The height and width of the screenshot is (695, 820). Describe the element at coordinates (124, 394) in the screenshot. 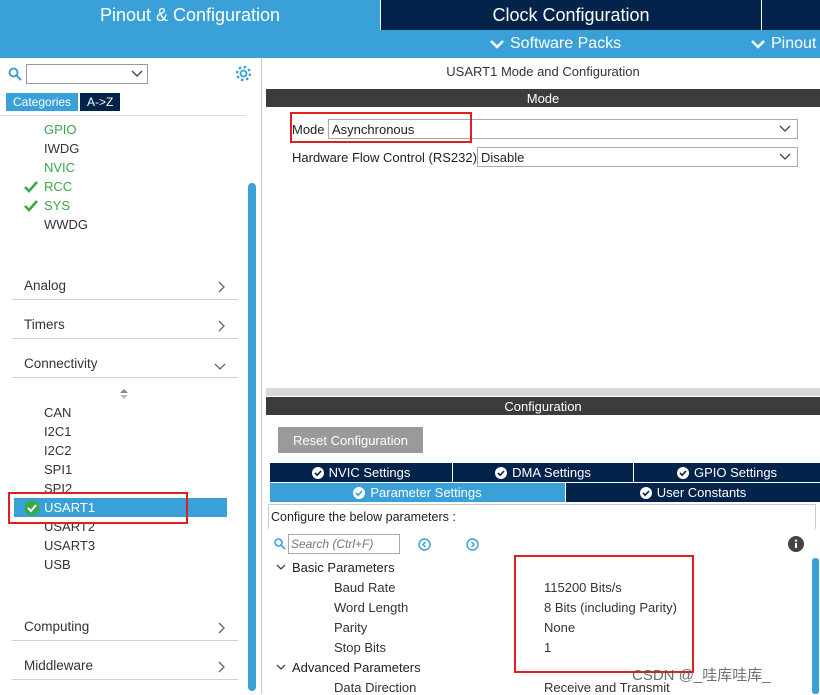

I see `sort-icon` at that location.